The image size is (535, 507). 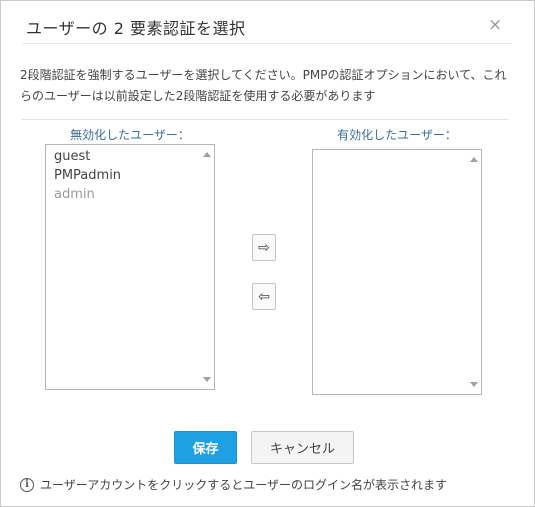 What do you see at coordinates (130, 135) in the screenshot?
I see `disabled-users-label: 無効化したユーザー：` at bounding box center [130, 135].